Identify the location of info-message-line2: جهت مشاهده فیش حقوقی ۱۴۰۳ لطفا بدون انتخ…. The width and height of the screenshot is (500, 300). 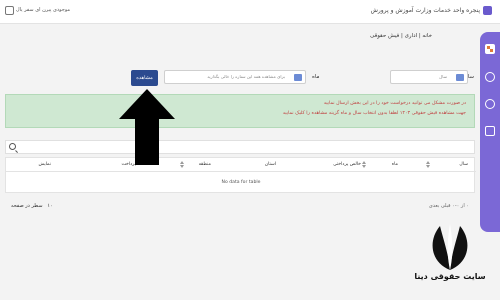
(374, 113).